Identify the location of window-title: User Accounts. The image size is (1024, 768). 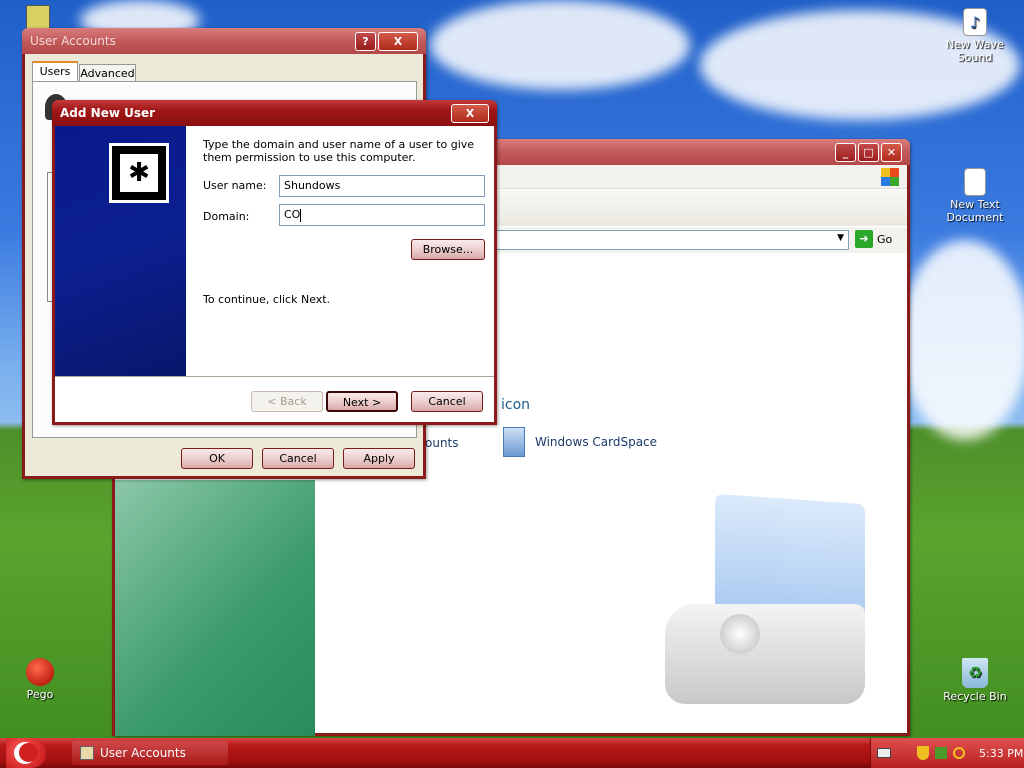
(73, 41).